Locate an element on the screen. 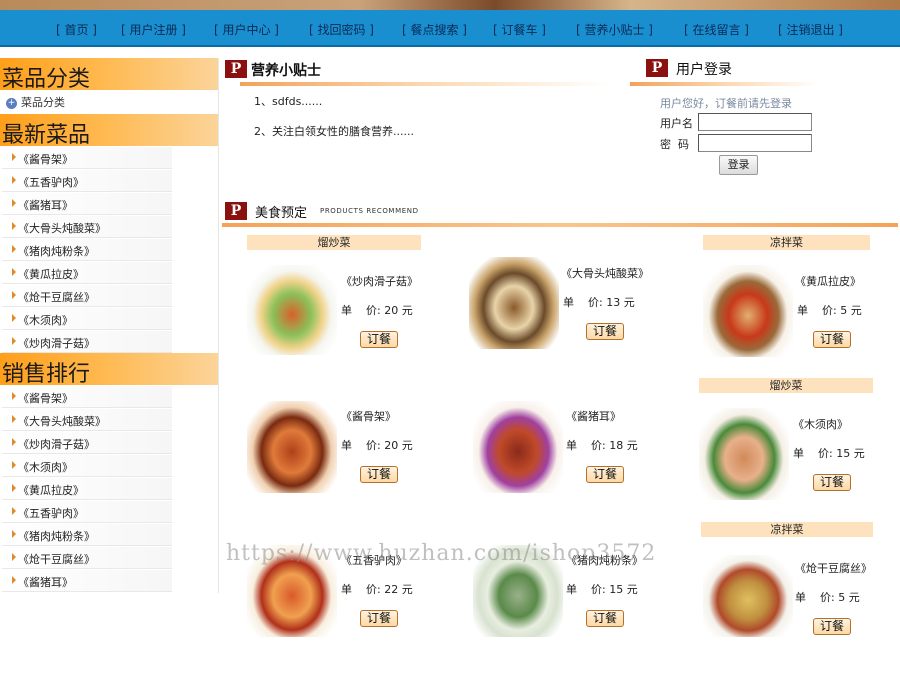  tips-title: 营养小贴士 is located at coordinates (286, 71).